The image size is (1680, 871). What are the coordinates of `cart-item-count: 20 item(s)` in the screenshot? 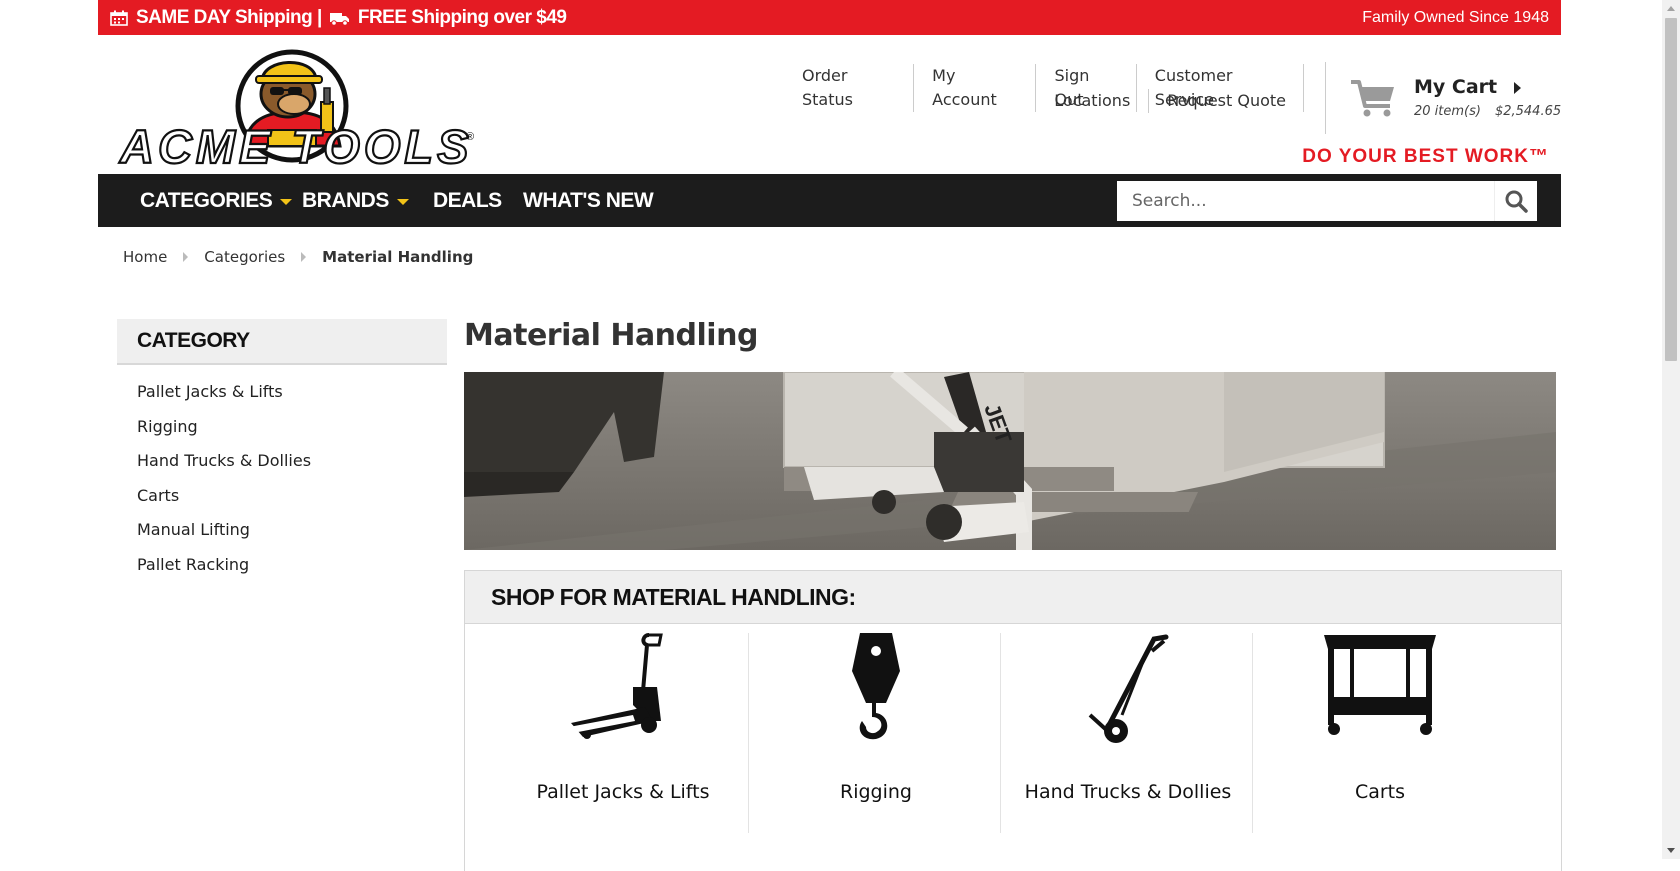 It's located at (1447, 111).